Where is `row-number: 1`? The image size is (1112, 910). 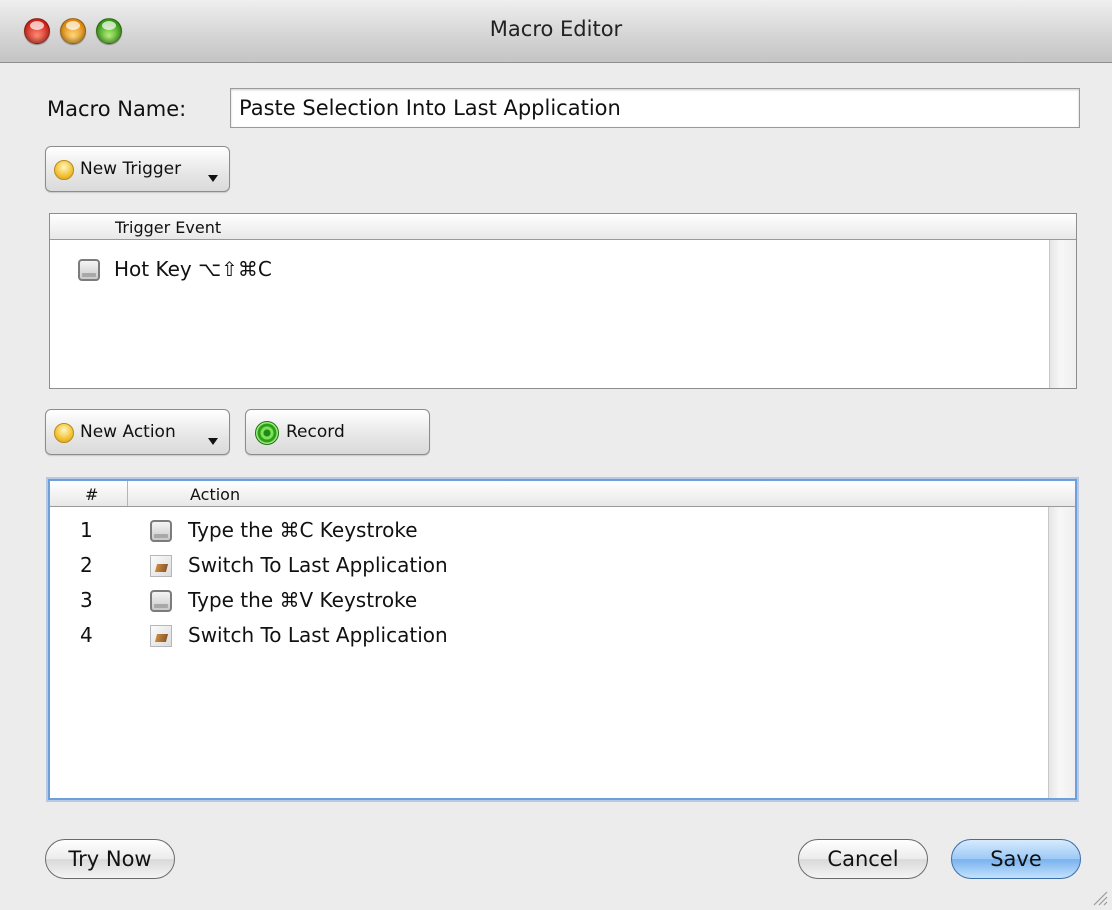 row-number: 1 is located at coordinates (86, 530).